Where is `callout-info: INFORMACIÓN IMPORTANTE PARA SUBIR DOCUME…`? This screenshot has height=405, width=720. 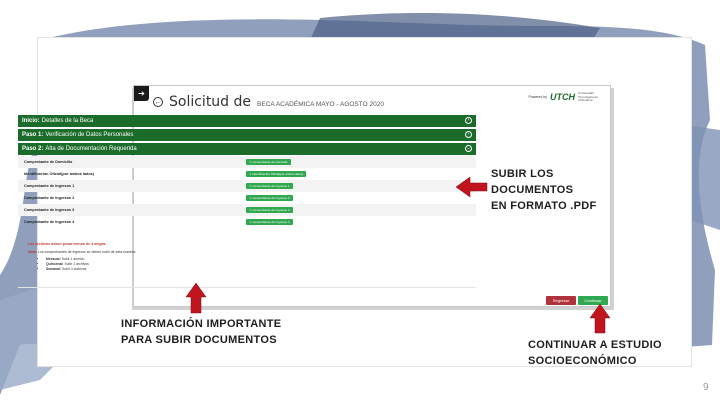 callout-info: INFORMACIÓN IMPORTANTE PARA SUBIR DOCUME… is located at coordinates (201, 332).